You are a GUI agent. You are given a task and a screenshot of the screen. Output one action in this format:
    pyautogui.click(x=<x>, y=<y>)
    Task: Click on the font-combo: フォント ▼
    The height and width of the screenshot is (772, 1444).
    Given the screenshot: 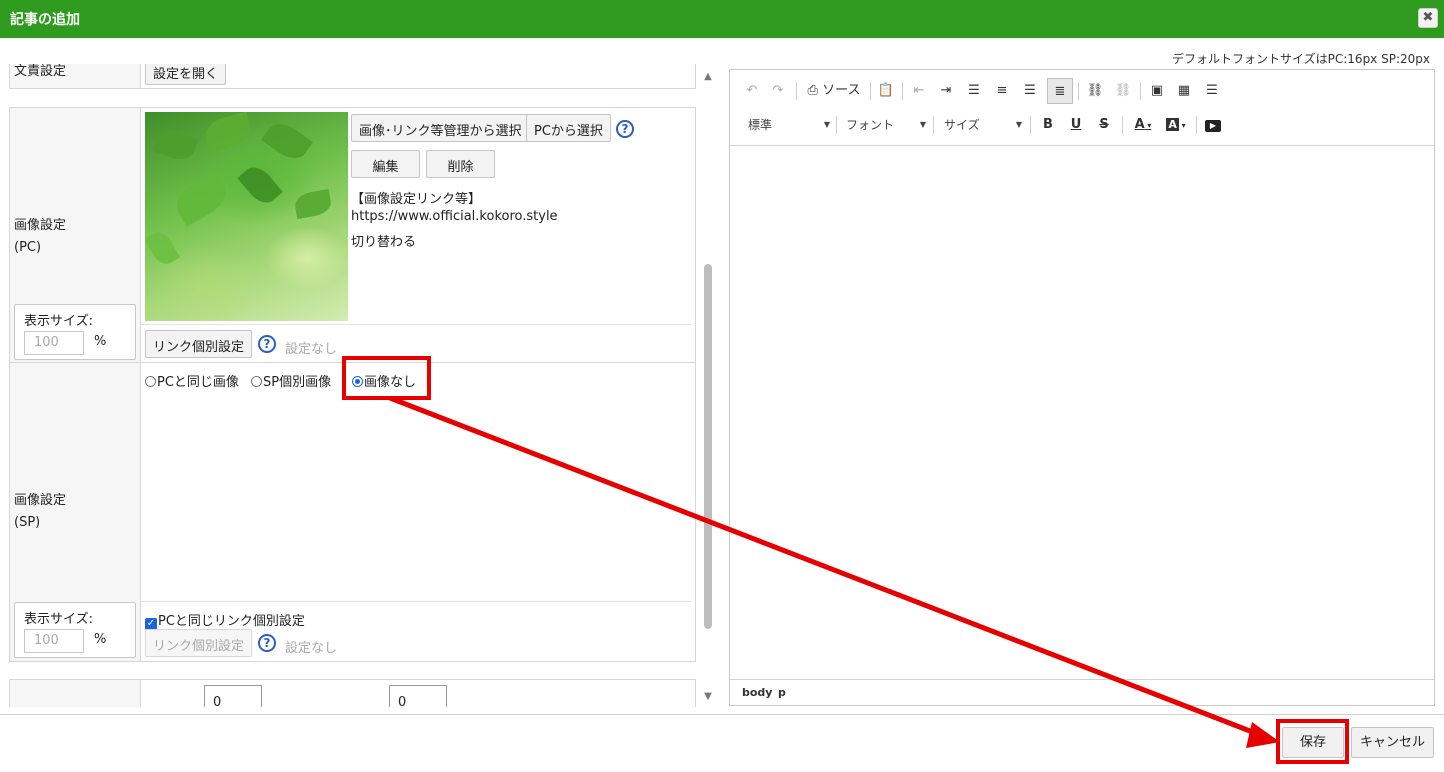 What is the action you would take?
    pyautogui.click(x=886, y=125)
    